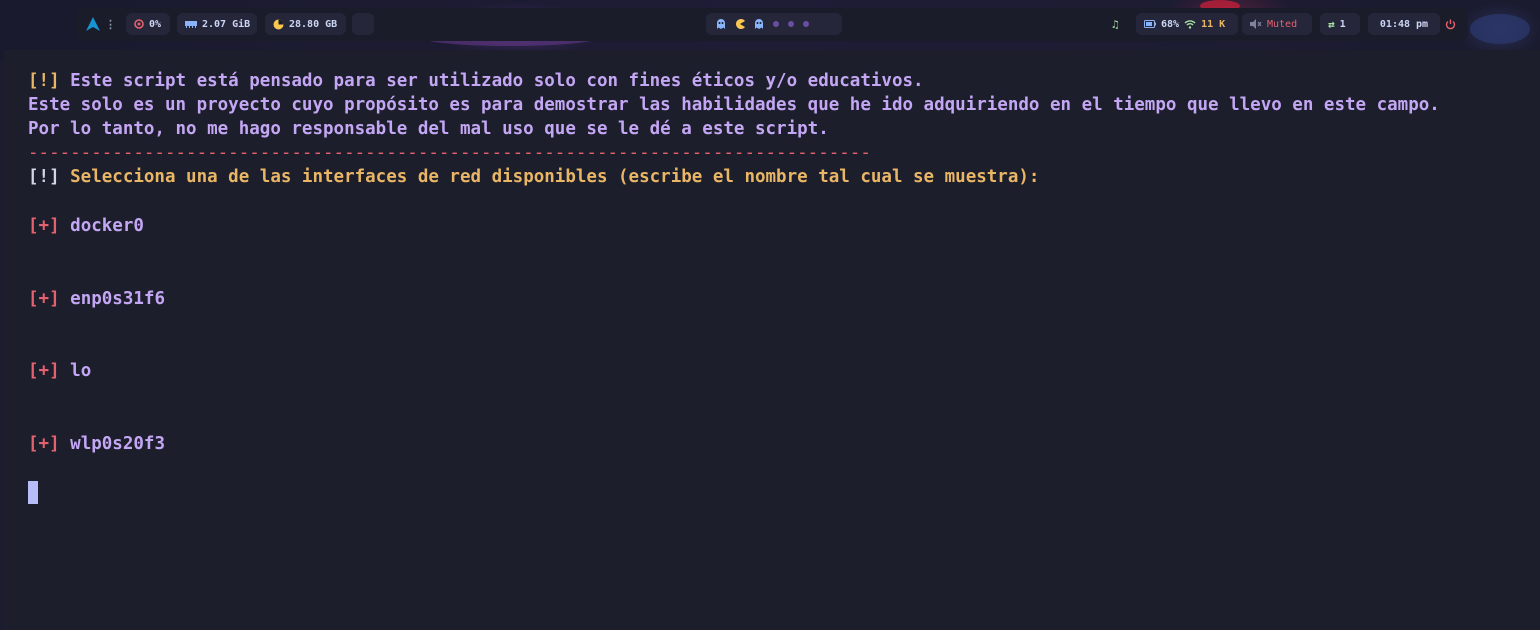  I want to click on kebab-menu-icon: ⋮, so click(110, 24).